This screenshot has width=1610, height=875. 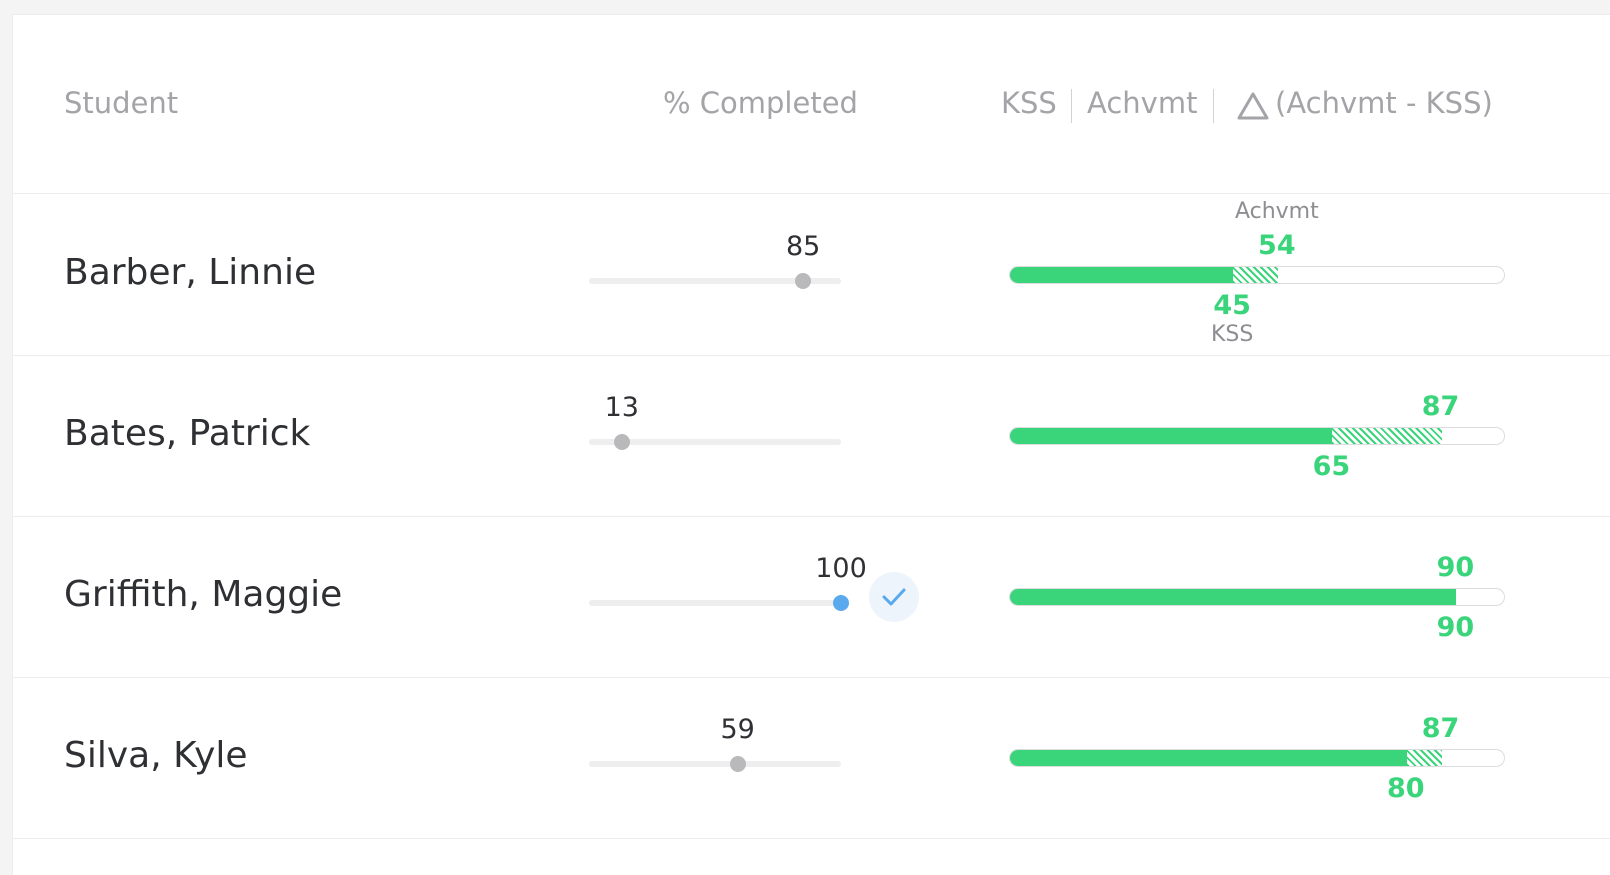 I want to click on completion-slider: 59, so click(x=715, y=743).